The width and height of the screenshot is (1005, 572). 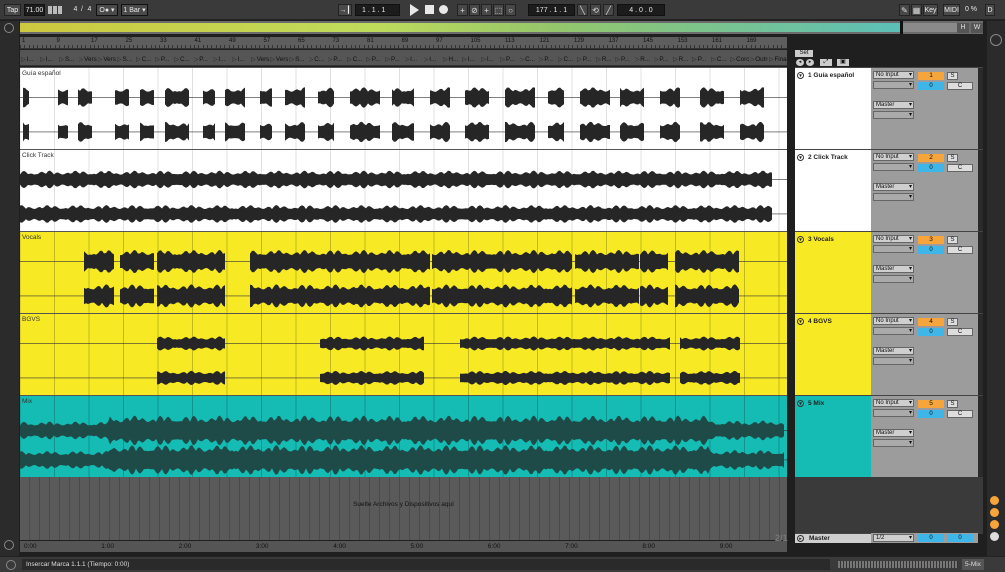 I want to click on track-lane: Mix, so click(x=403, y=436).